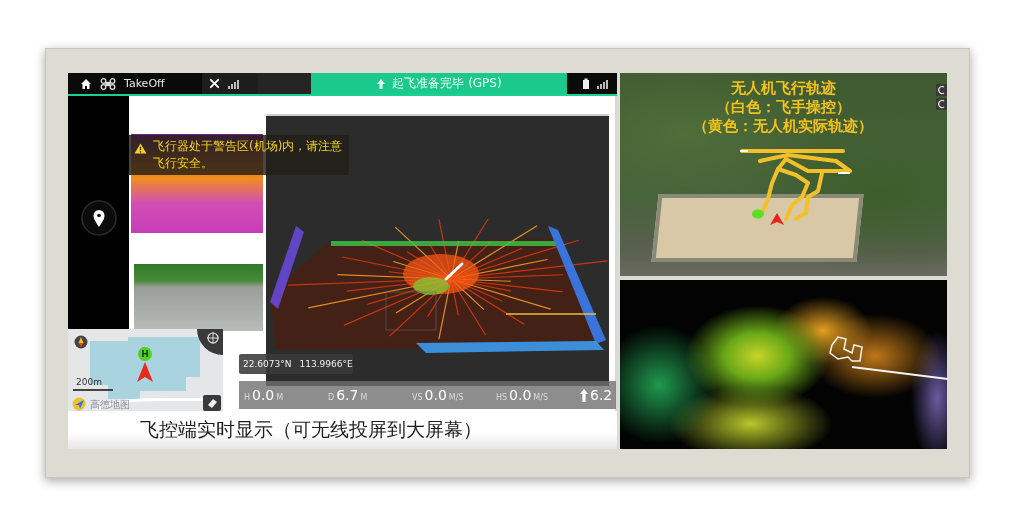 This screenshot has width=1015, height=523. Describe the element at coordinates (783, 126) in the screenshot. I see `legend-text: （黄色：无人机实际轨迹）` at that location.